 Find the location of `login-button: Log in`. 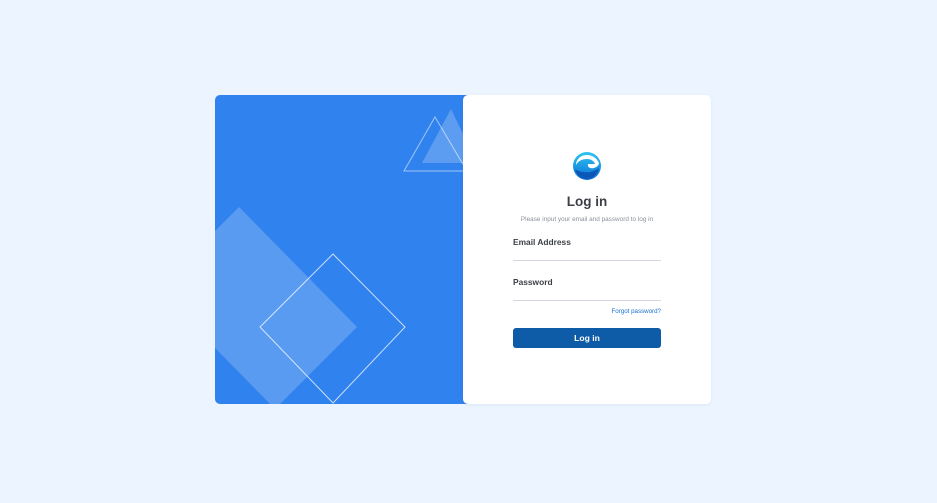

login-button: Log in is located at coordinates (587, 338).